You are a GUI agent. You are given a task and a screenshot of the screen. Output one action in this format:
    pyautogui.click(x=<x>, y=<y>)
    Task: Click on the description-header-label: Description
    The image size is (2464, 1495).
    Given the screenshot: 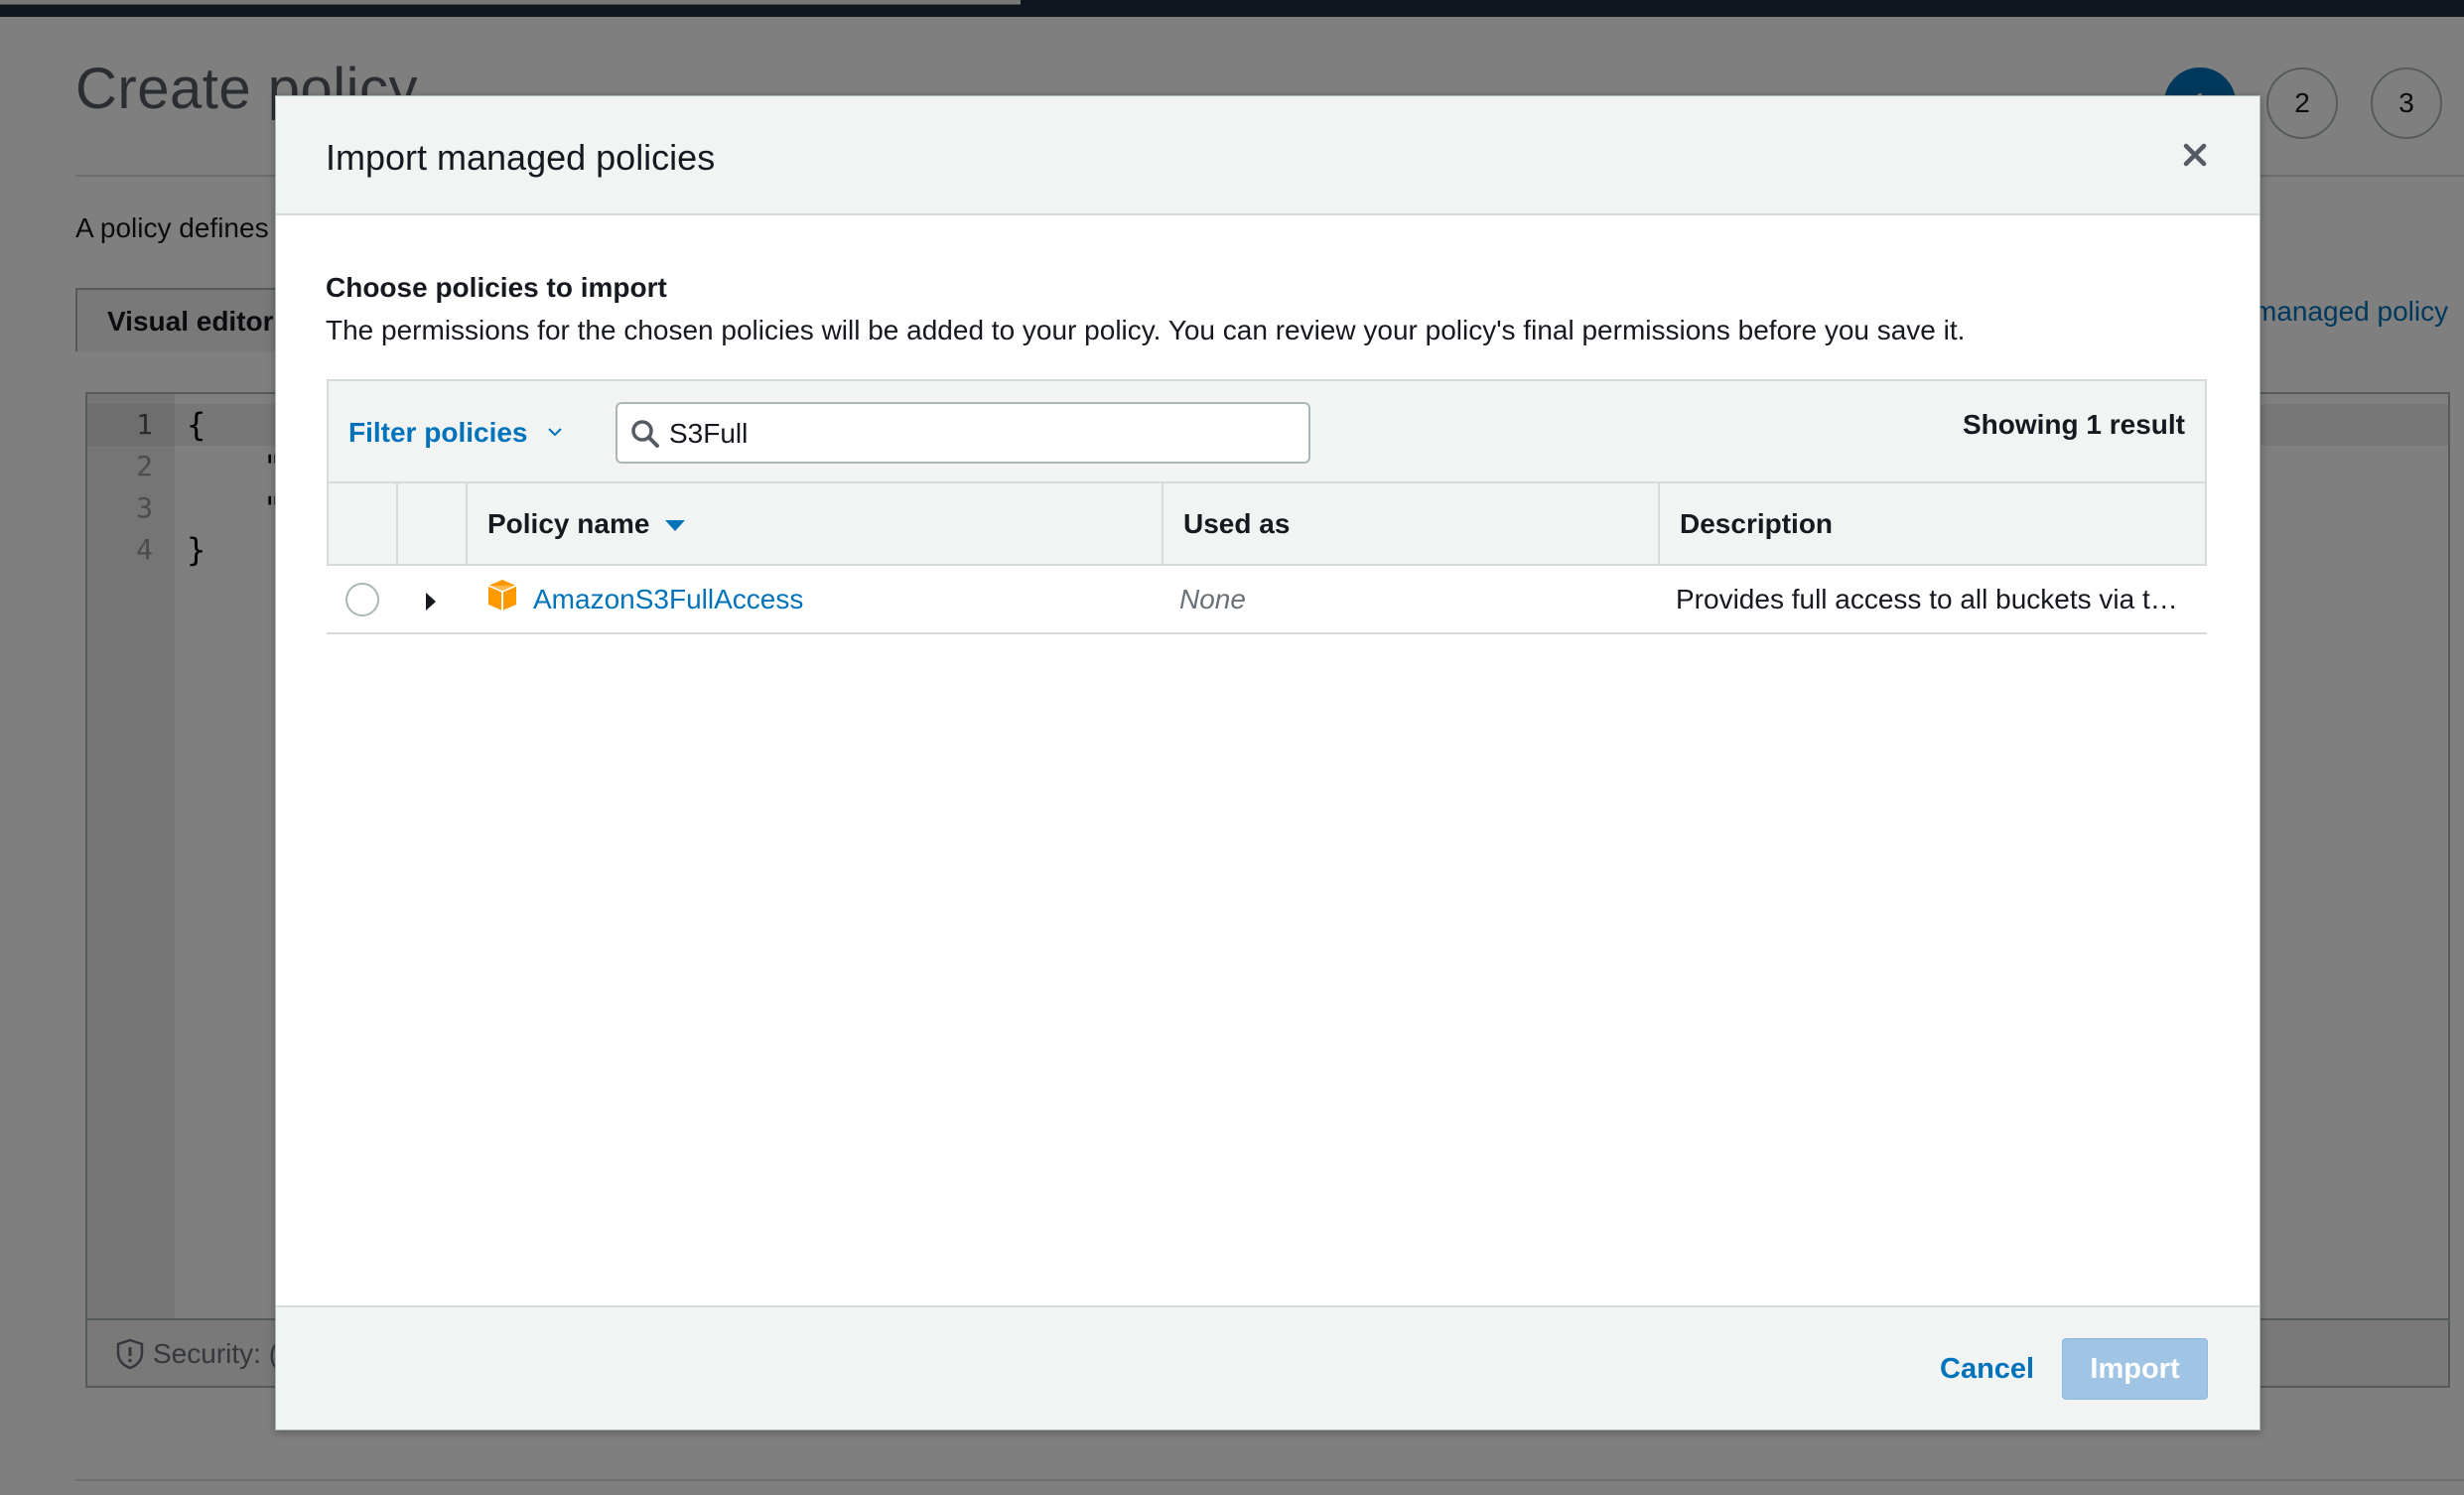 What is the action you would take?
    pyautogui.click(x=1757, y=523)
    